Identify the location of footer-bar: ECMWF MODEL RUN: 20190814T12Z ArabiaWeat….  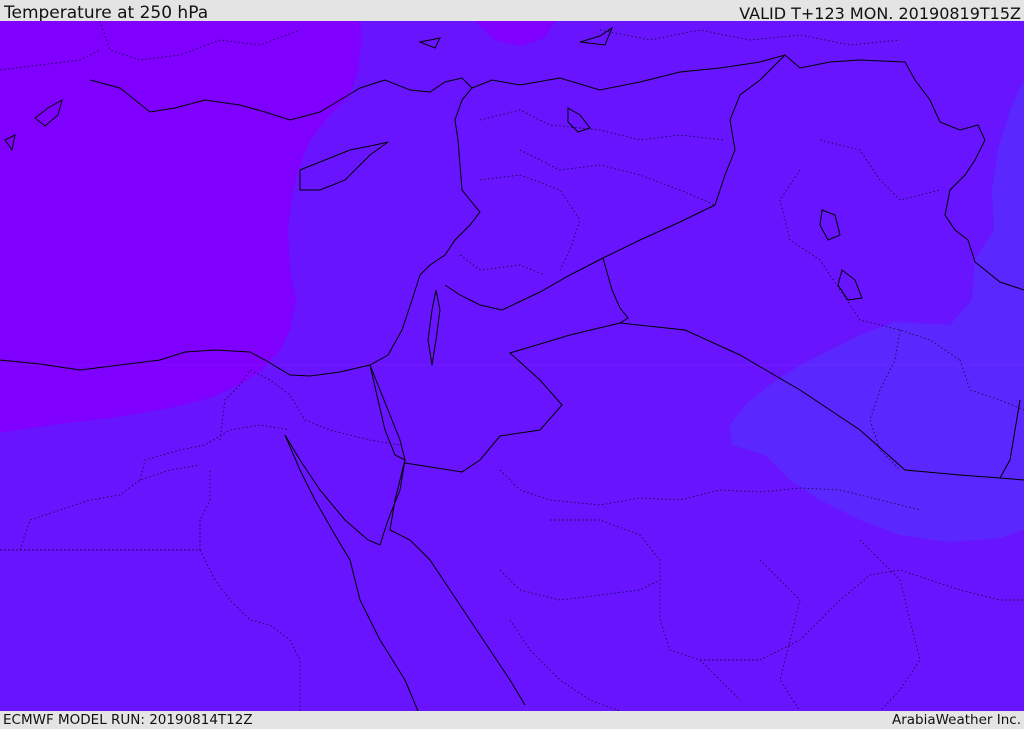
(512, 720).